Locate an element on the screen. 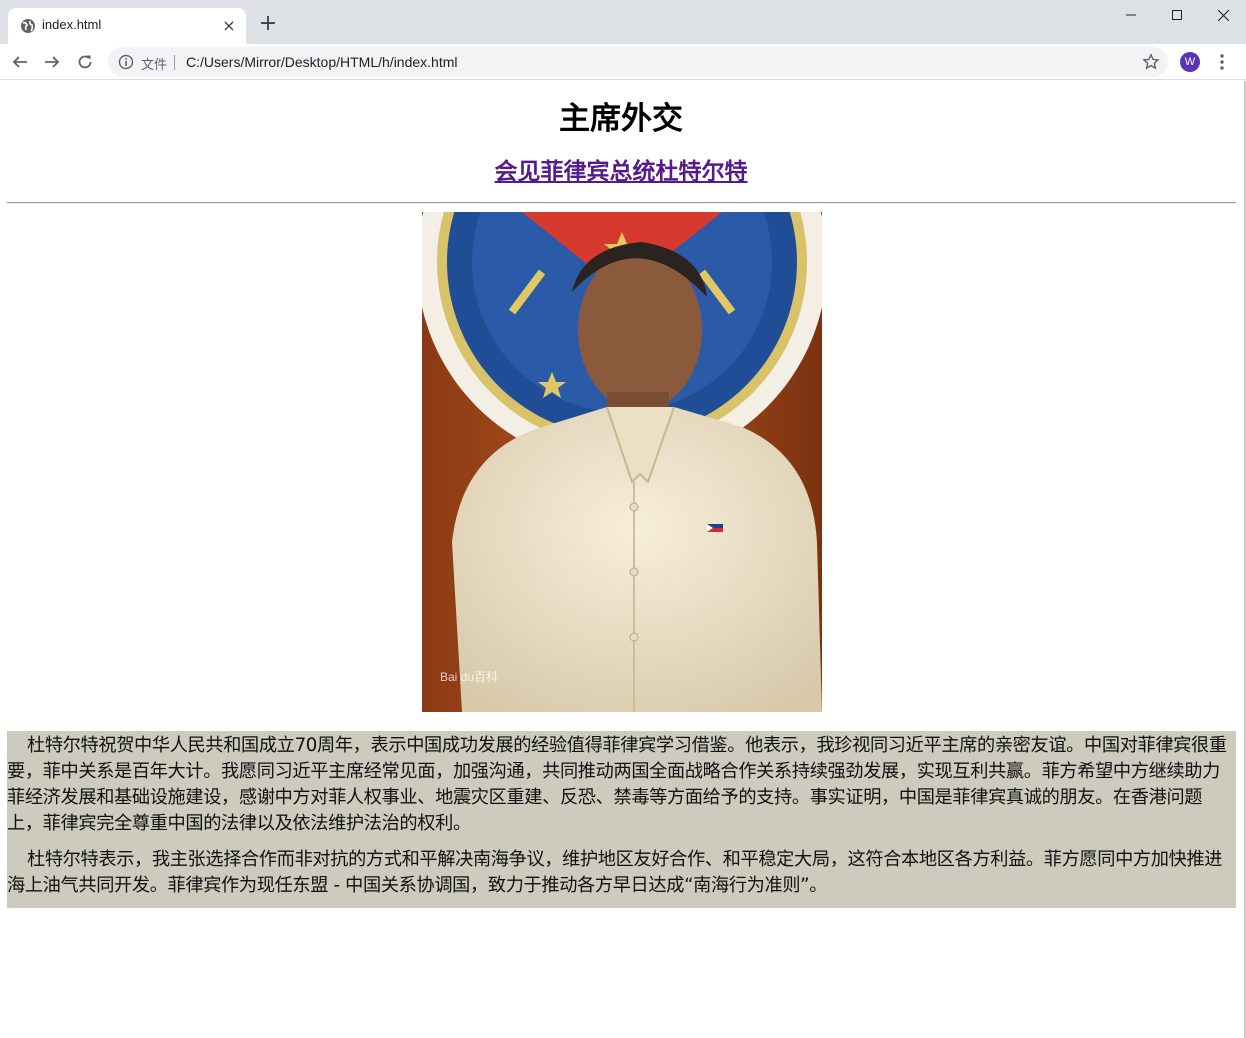  tab-strip: index.html × + is located at coordinates (623, 22).